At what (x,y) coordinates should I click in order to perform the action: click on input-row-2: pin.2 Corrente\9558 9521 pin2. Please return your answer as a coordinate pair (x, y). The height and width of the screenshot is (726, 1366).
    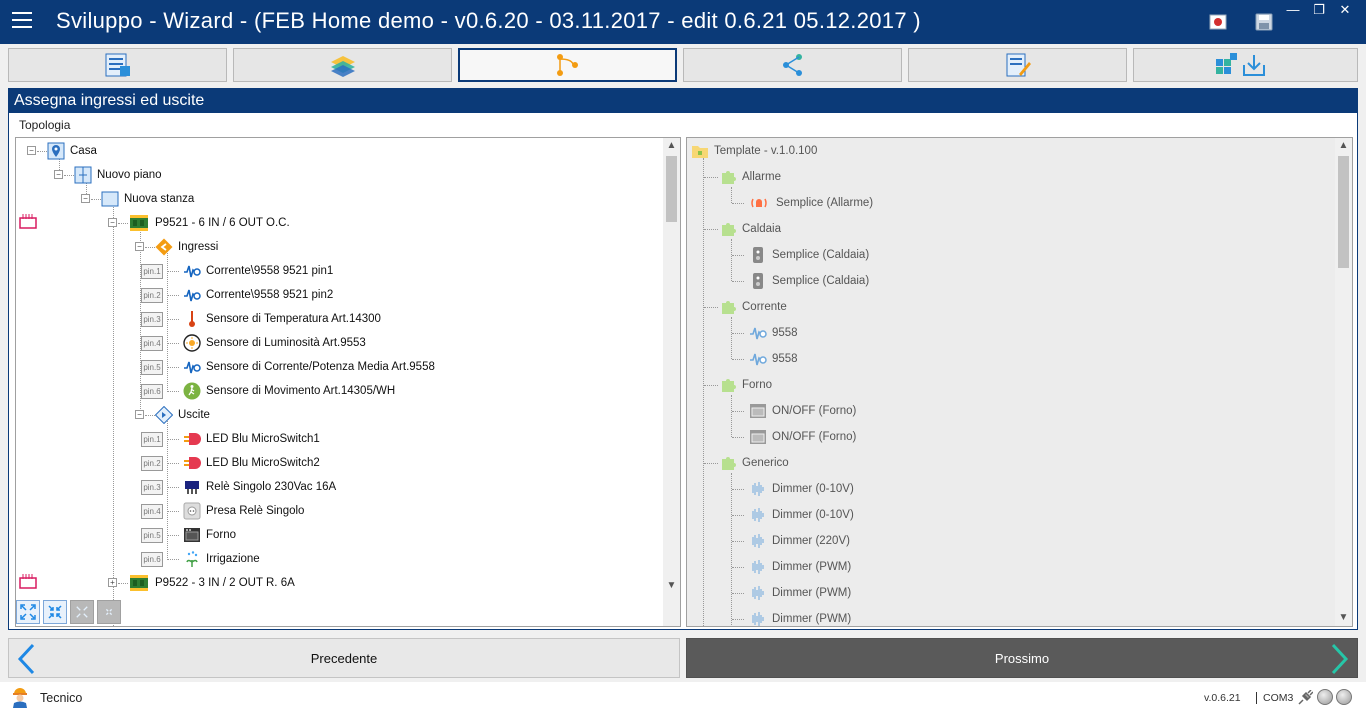
    Looking at the image, I should click on (237, 295).